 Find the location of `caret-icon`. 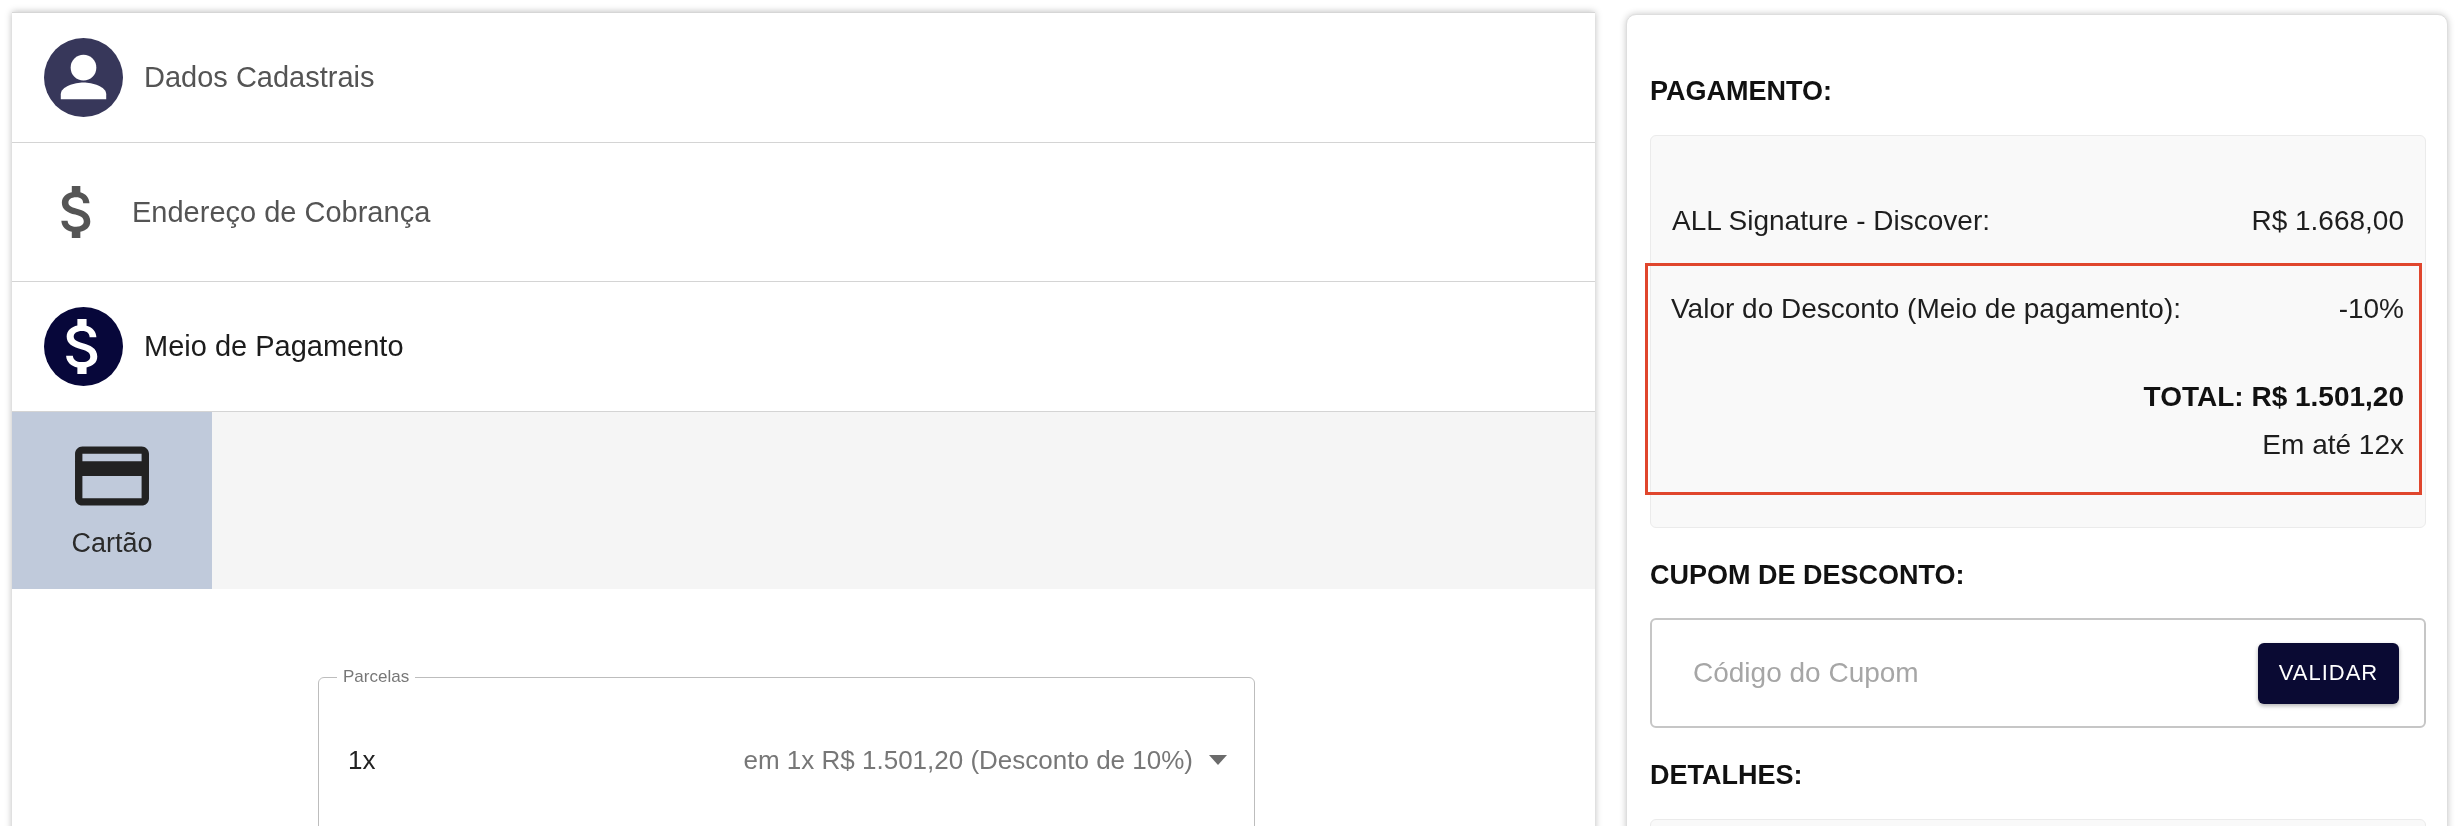

caret-icon is located at coordinates (1218, 760).